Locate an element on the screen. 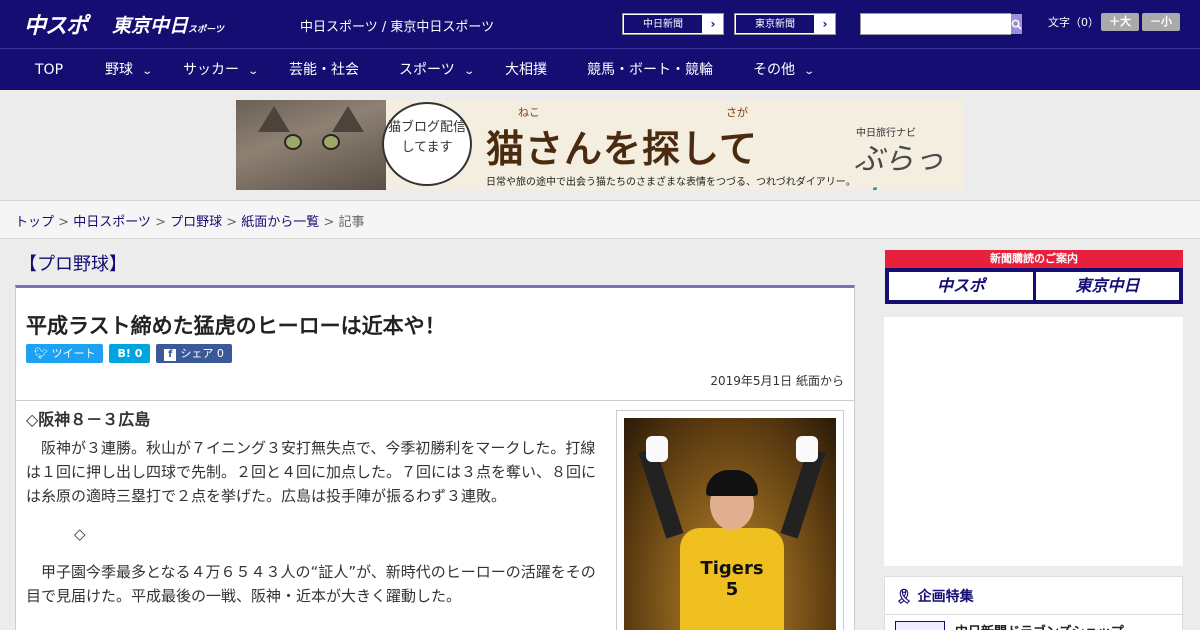 The width and height of the screenshot is (1200, 630). chunichi-shimbun-link: 中日新聞 › is located at coordinates (673, 24).